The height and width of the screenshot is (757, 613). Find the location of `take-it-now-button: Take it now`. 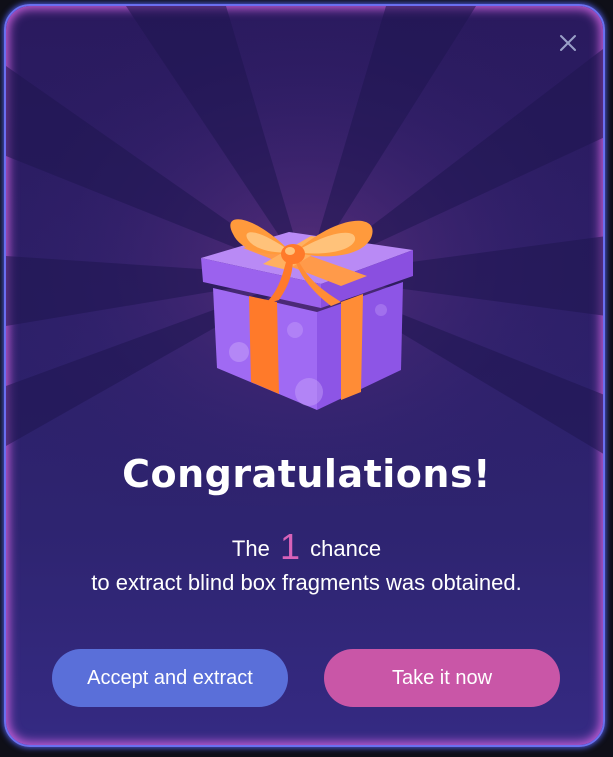

take-it-now-button: Take it now is located at coordinates (442, 678).